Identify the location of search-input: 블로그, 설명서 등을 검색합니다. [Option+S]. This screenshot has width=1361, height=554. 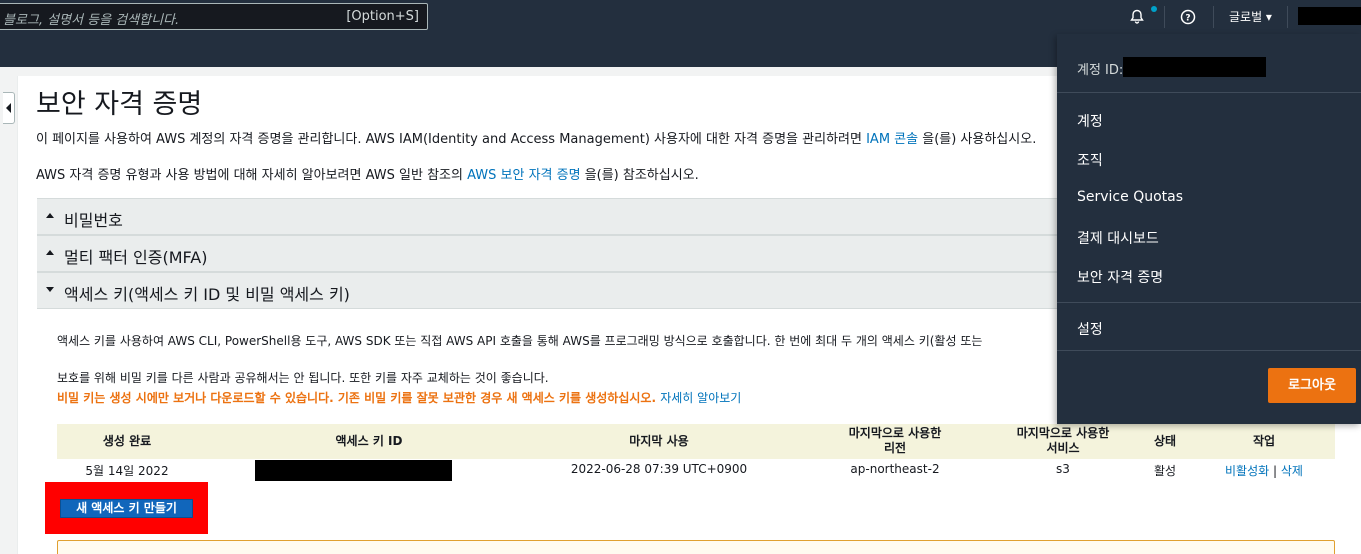
(214, 16).